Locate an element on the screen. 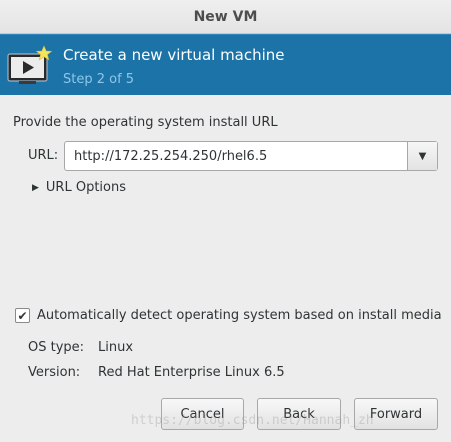 The height and width of the screenshot is (442, 451). wizard-step-indicator: Step 2 of 5 is located at coordinates (99, 79).